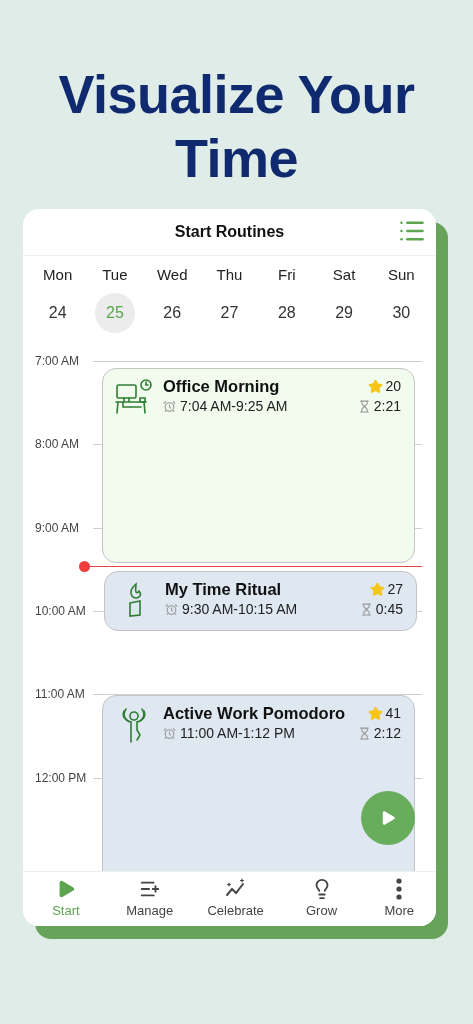 Image resolution: width=473 pixels, height=1024 pixels. I want to click on routine-duration: 2:21, so click(387, 406).